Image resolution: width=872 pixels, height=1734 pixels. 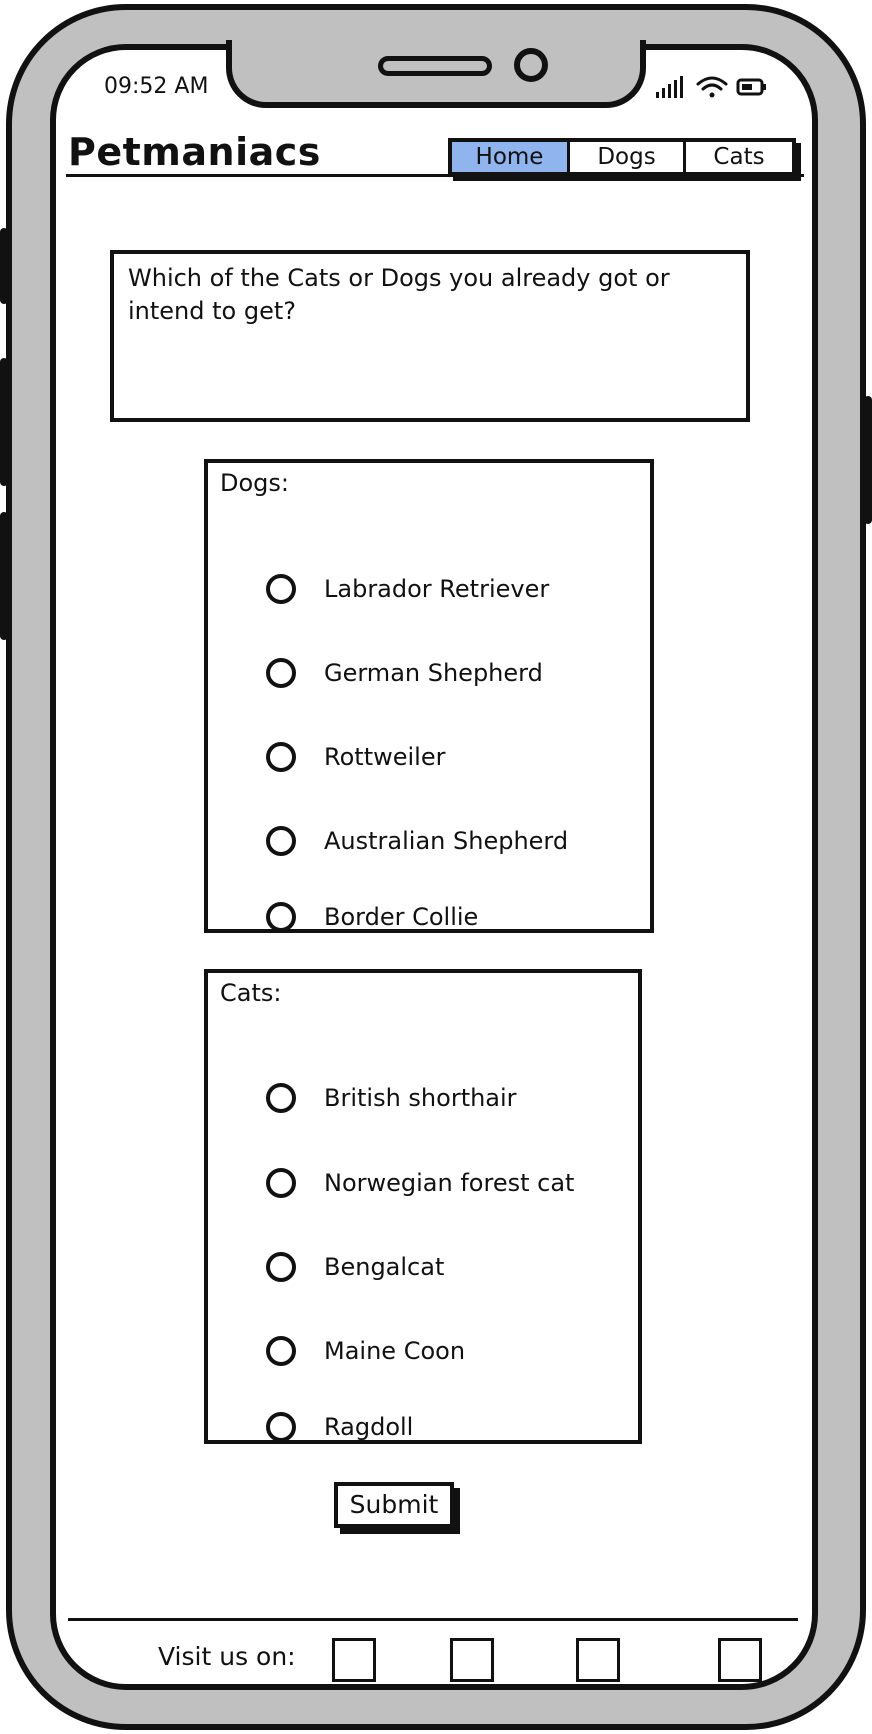 I want to click on option-label: Labrador Retriever, so click(x=437, y=589).